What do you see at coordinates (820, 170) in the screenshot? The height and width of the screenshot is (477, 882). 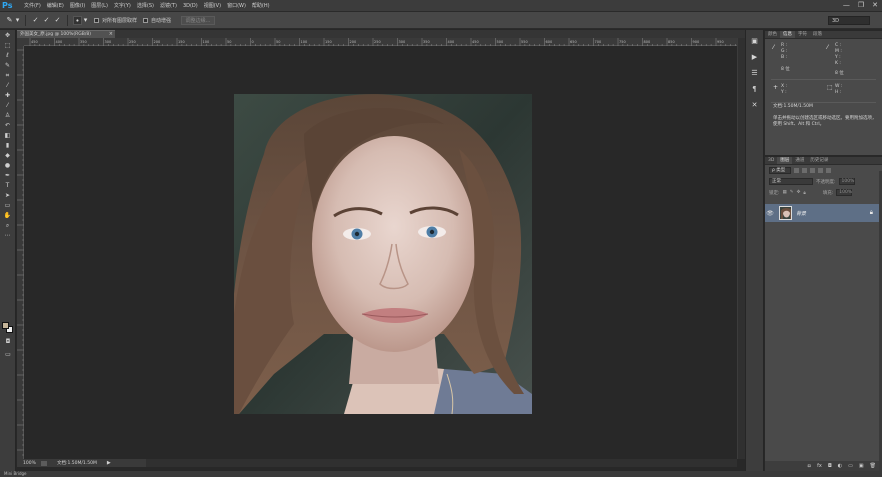 I see `filter-shape-icon` at bounding box center [820, 170].